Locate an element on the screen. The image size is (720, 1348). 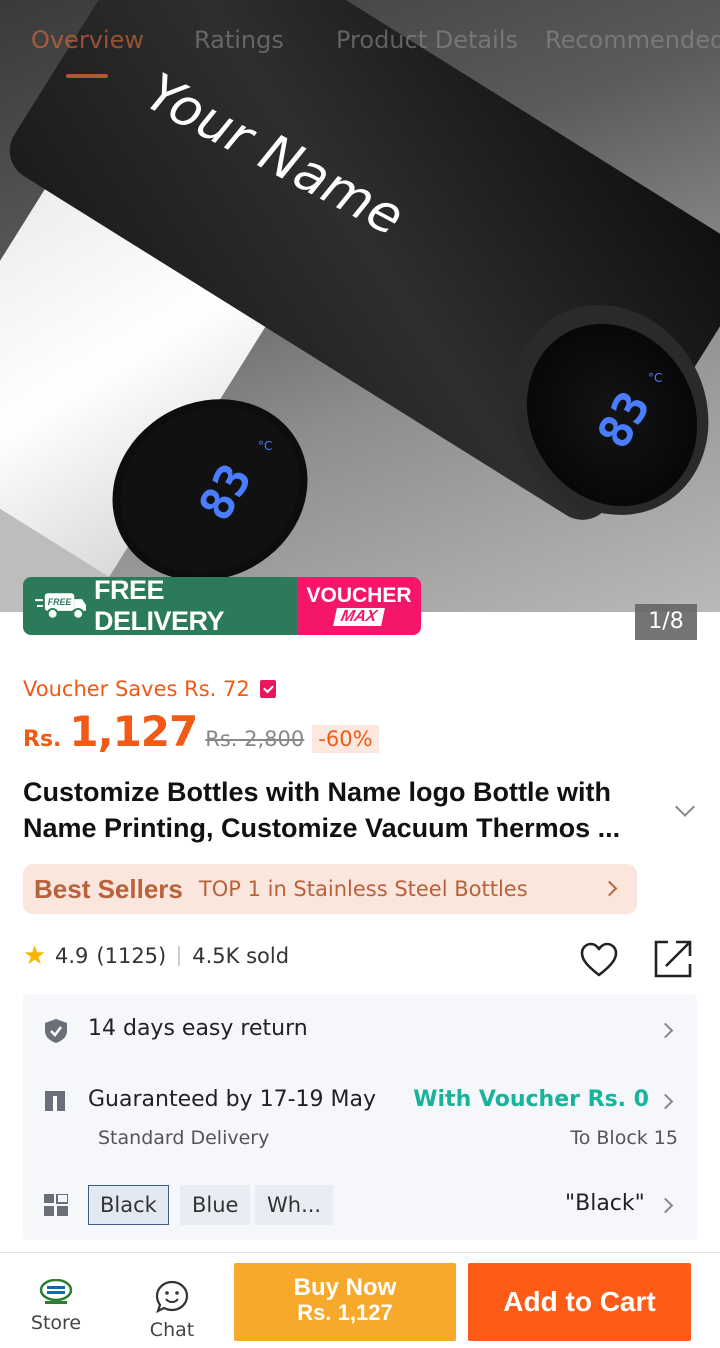
best-sellers-text: TOP 1 in Stainless Steel Bottles is located at coordinates (363, 889).